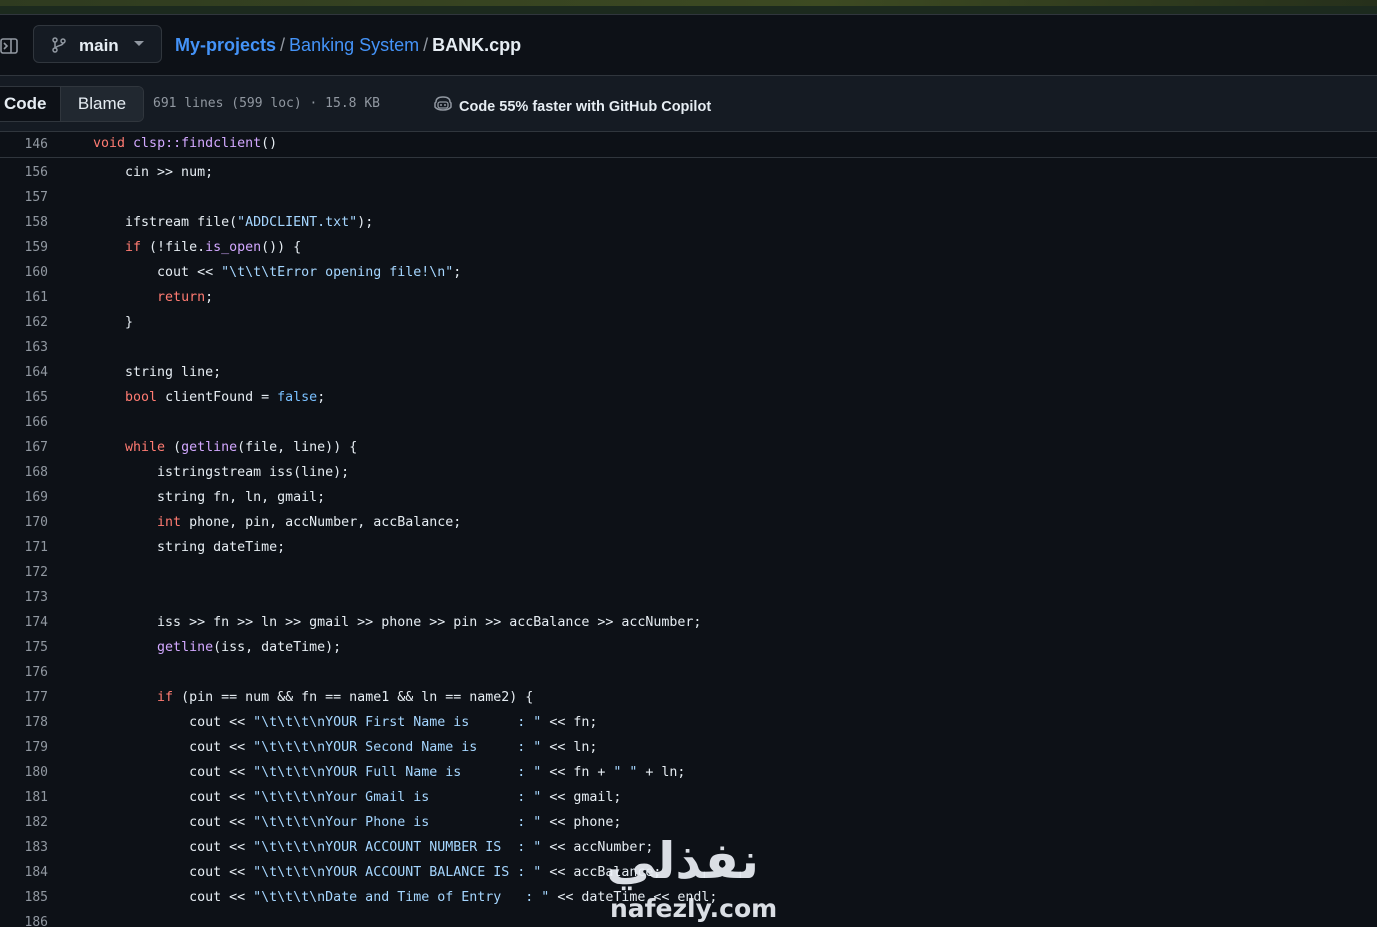 The height and width of the screenshot is (927, 1377). What do you see at coordinates (397, 722) in the screenshot?
I see `code-token: "\t\t\t\nYOUR First Name is : "` at bounding box center [397, 722].